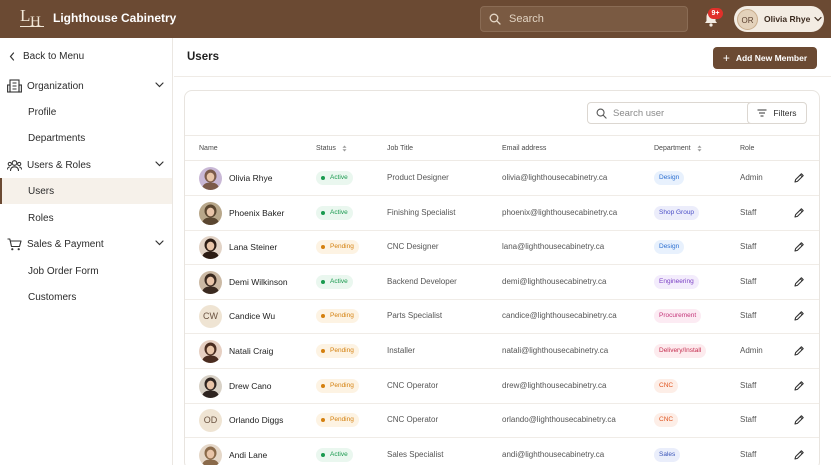  Describe the element at coordinates (210, 421) in the screenshot. I see `avatar: OD` at that location.